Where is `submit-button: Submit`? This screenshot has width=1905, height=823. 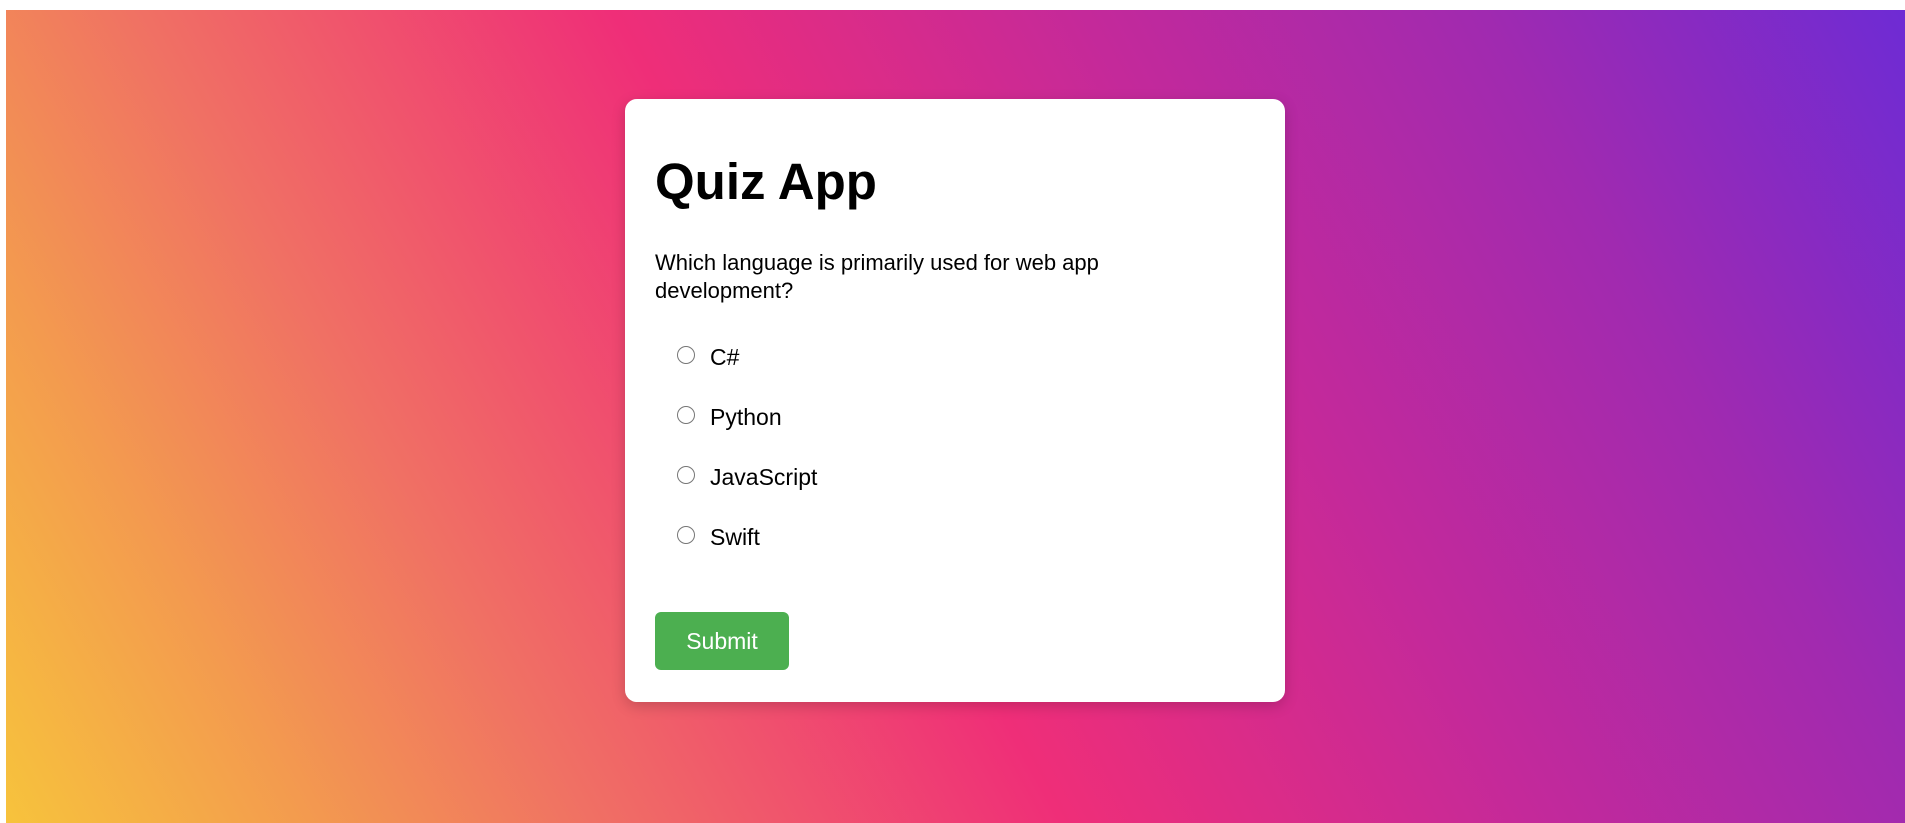 submit-button: Submit is located at coordinates (722, 641).